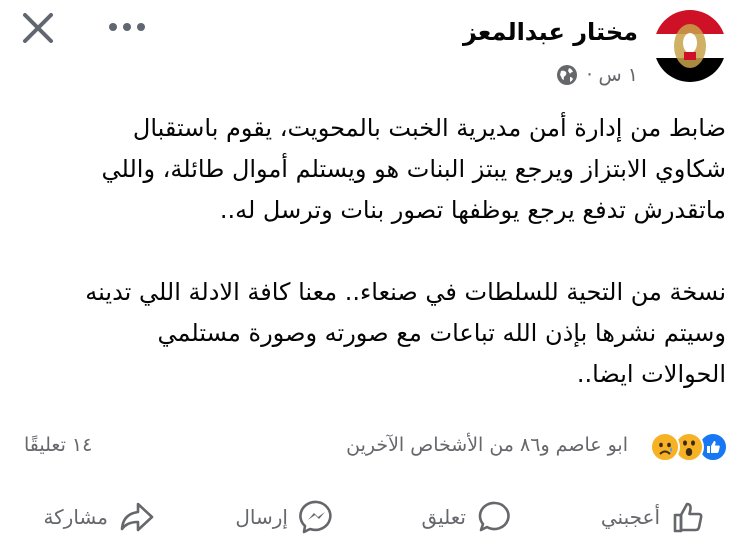 The width and height of the screenshot is (750, 554). Describe the element at coordinates (315, 517) in the screenshot. I see `messenger-icon` at that location.